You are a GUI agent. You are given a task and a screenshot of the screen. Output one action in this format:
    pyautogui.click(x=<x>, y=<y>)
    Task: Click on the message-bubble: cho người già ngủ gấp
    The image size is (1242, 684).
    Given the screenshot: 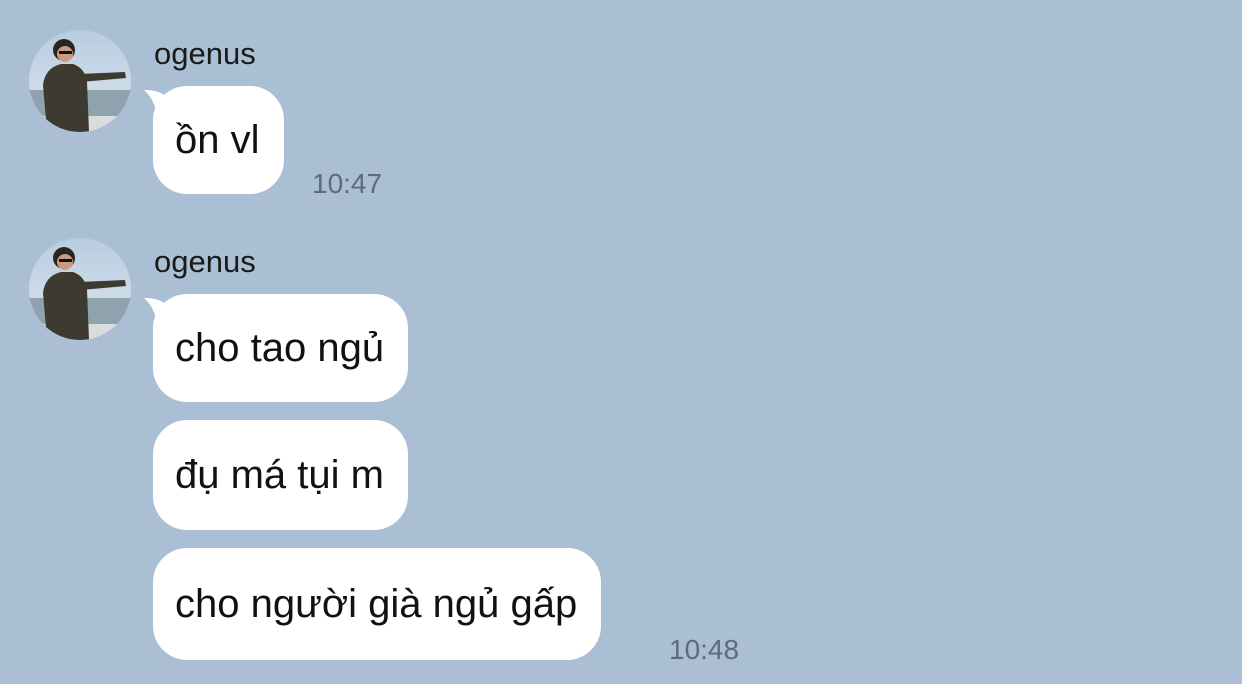 What is the action you would take?
    pyautogui.click(x=377, y=604)
    